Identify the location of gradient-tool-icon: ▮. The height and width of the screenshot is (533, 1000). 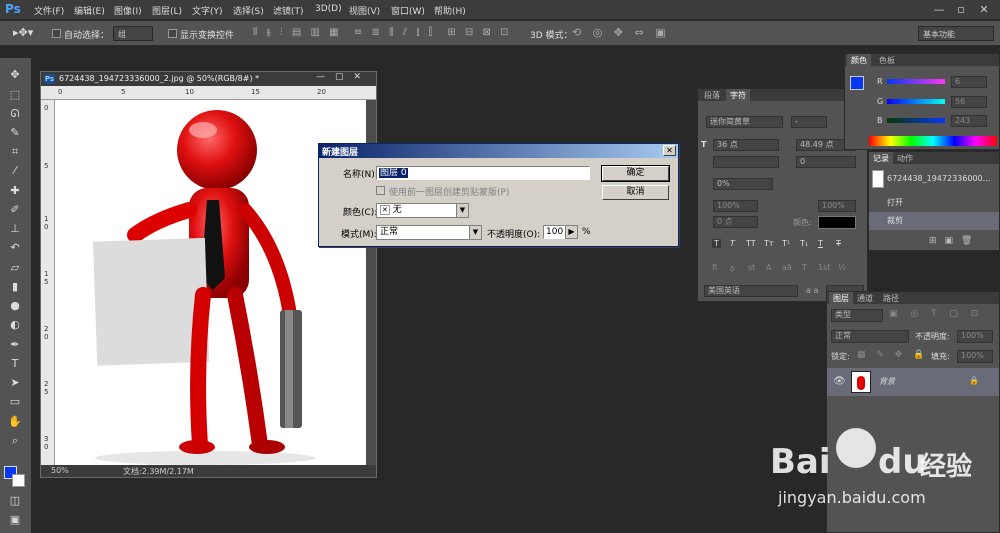
(15, 287).